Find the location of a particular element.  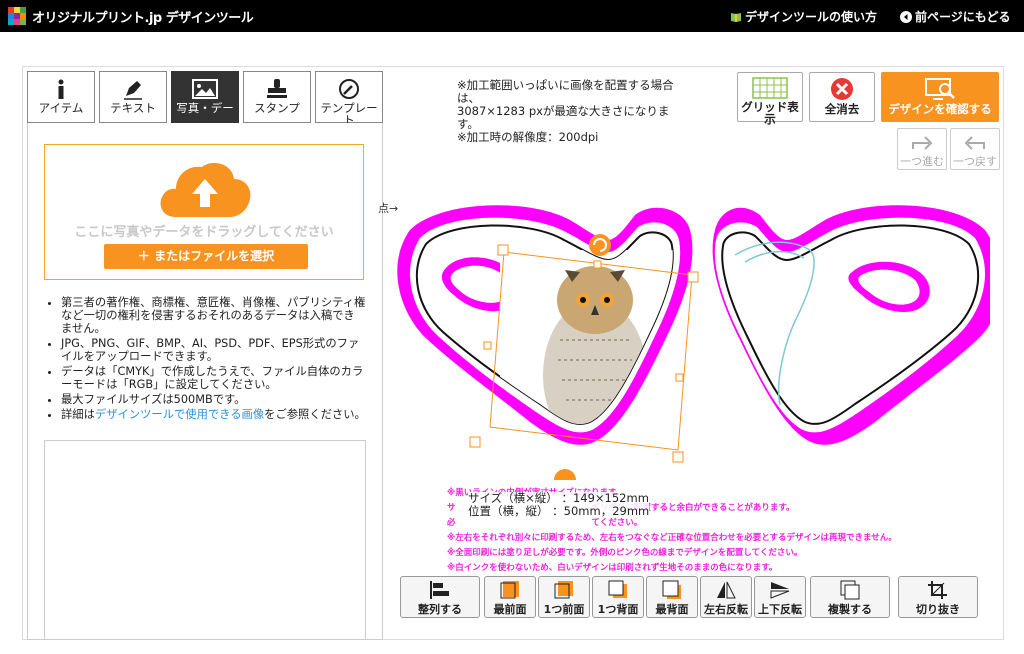

note-filesize: 最大ファイルサイズは500MBです。 is located at coordinates (213, 399).